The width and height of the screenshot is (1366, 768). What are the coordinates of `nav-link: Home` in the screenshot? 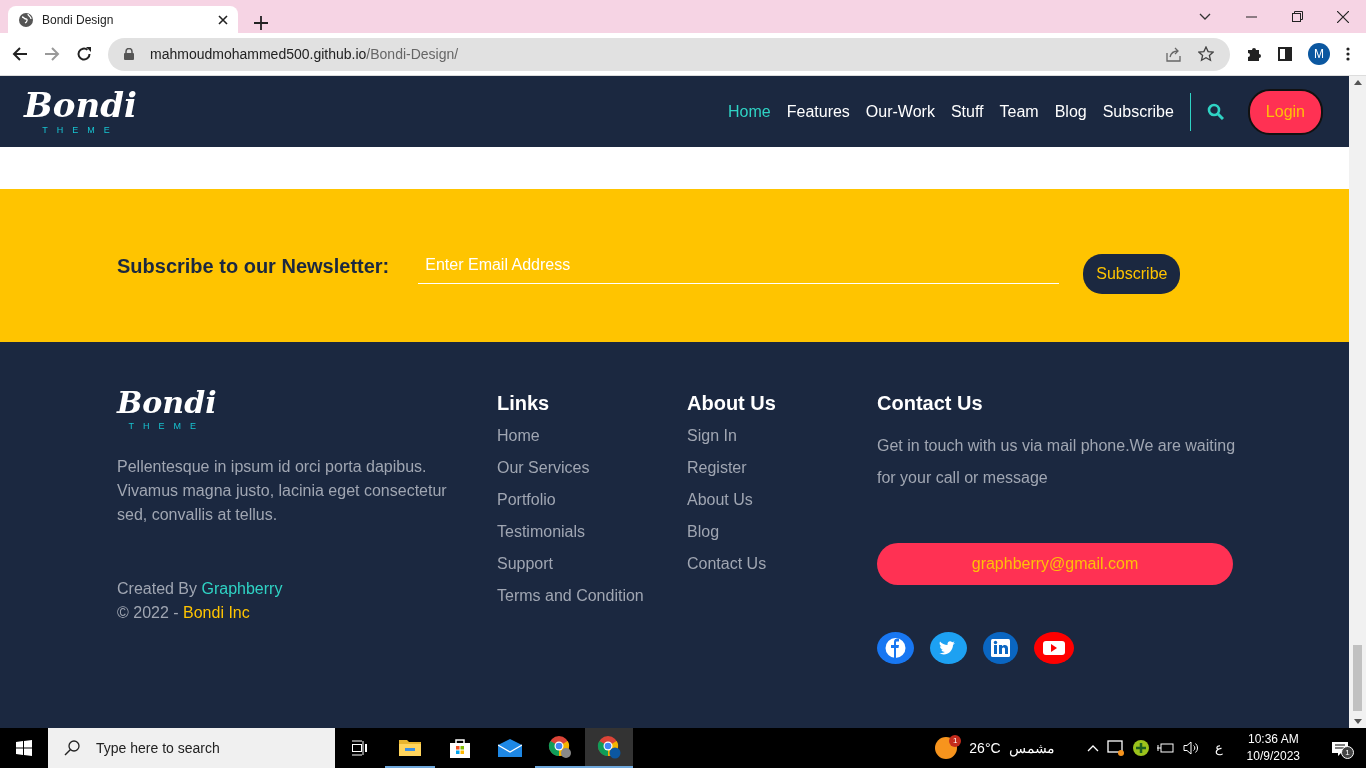 It's located at (749, 111).